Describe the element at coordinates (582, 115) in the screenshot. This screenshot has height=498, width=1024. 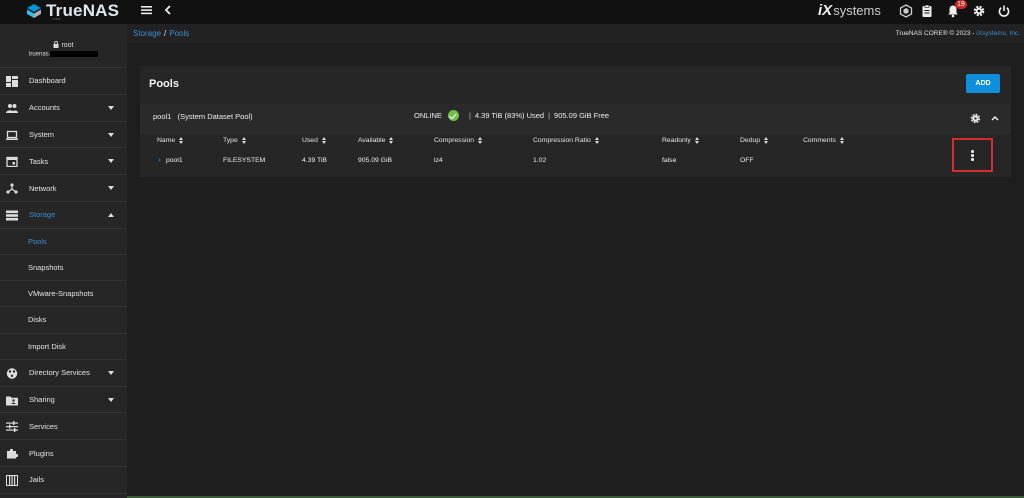
I see `pool-free: 905.09 GiB Free` at that location.